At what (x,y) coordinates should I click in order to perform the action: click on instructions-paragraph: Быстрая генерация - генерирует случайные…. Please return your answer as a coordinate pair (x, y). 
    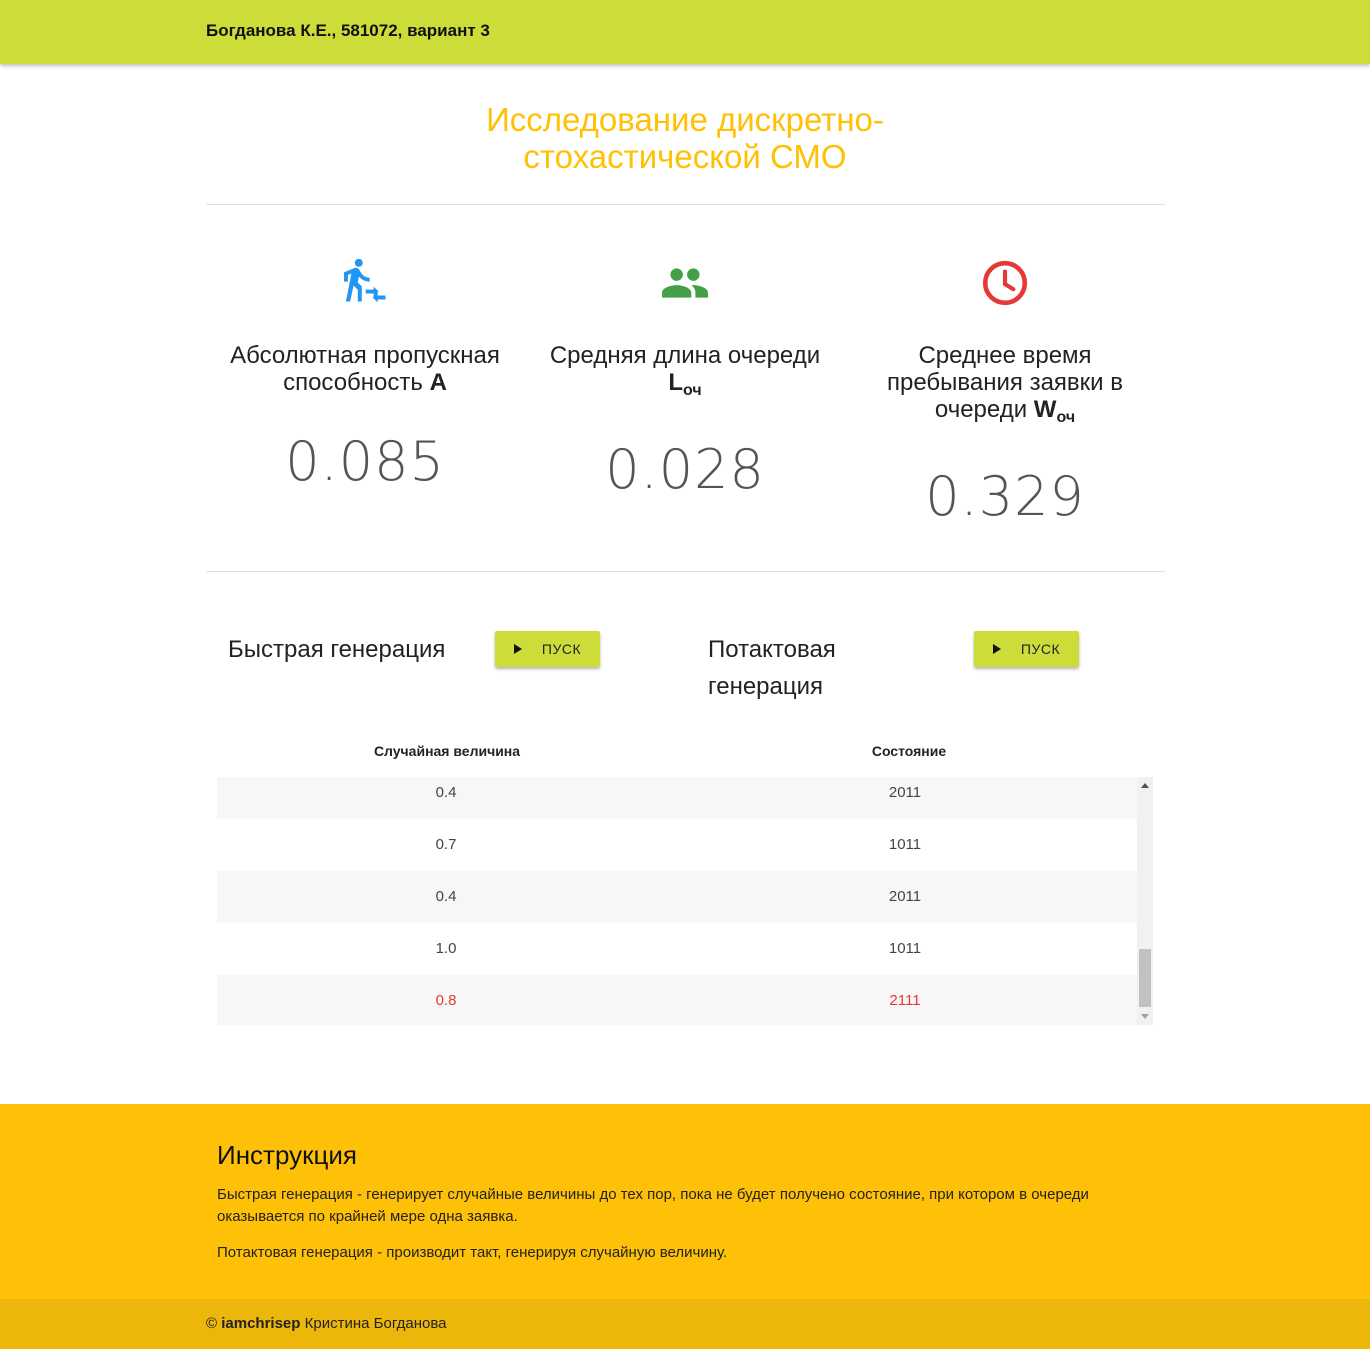
    Looking at the image, I should click on (653, 1205).